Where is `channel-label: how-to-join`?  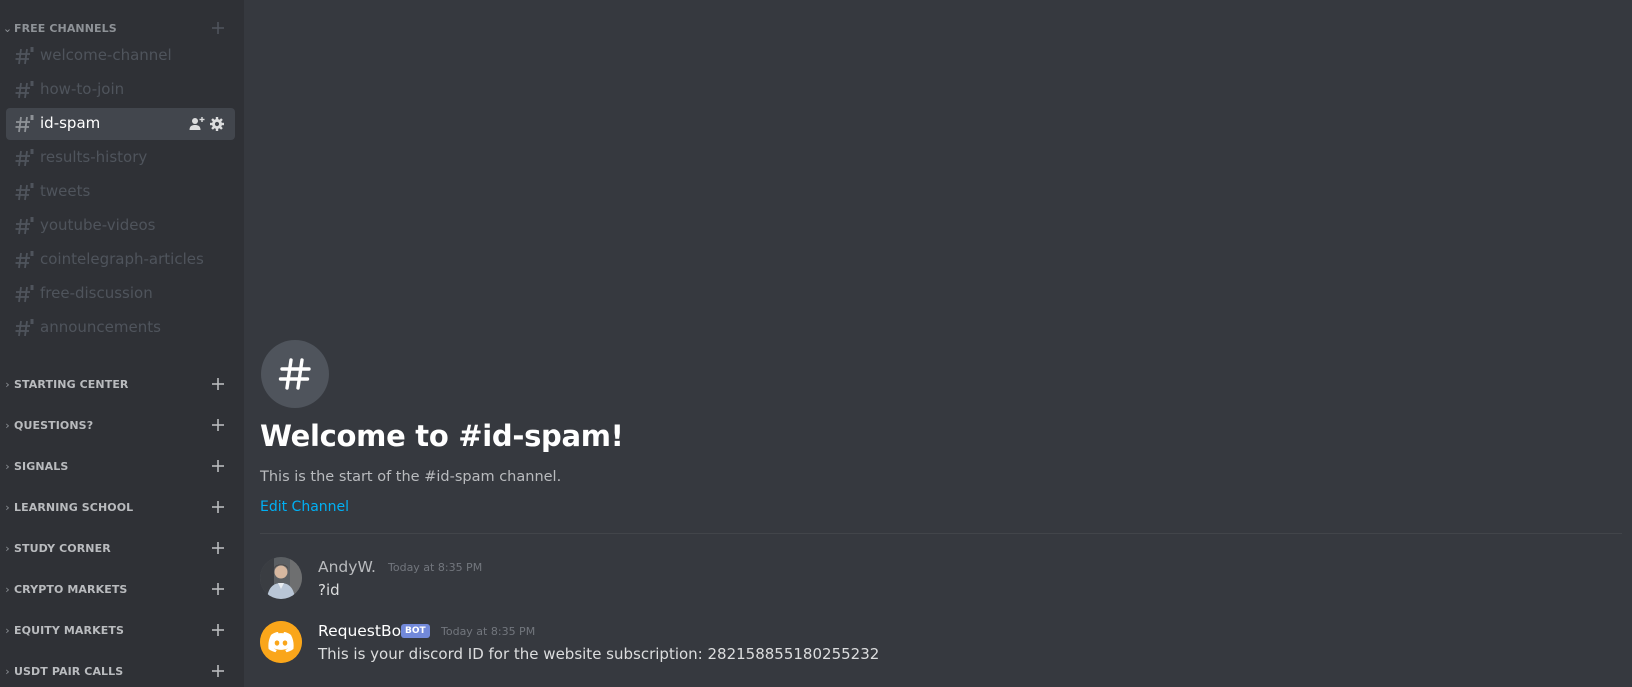 channel-label: how-to-join is located at coordinates (82, 89).